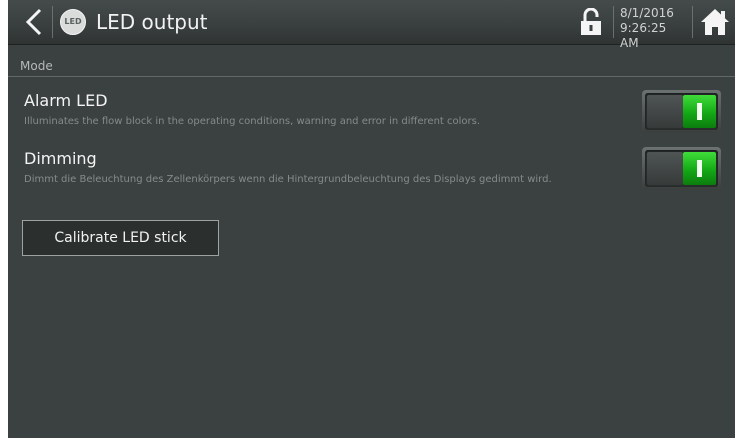 The width and height of the screenshot is (742, 445). What do you see at coordinates (66, 100) in the screenshot?
I see `alarm-led-title: Alarm LED` at bounding box center [66, 100].